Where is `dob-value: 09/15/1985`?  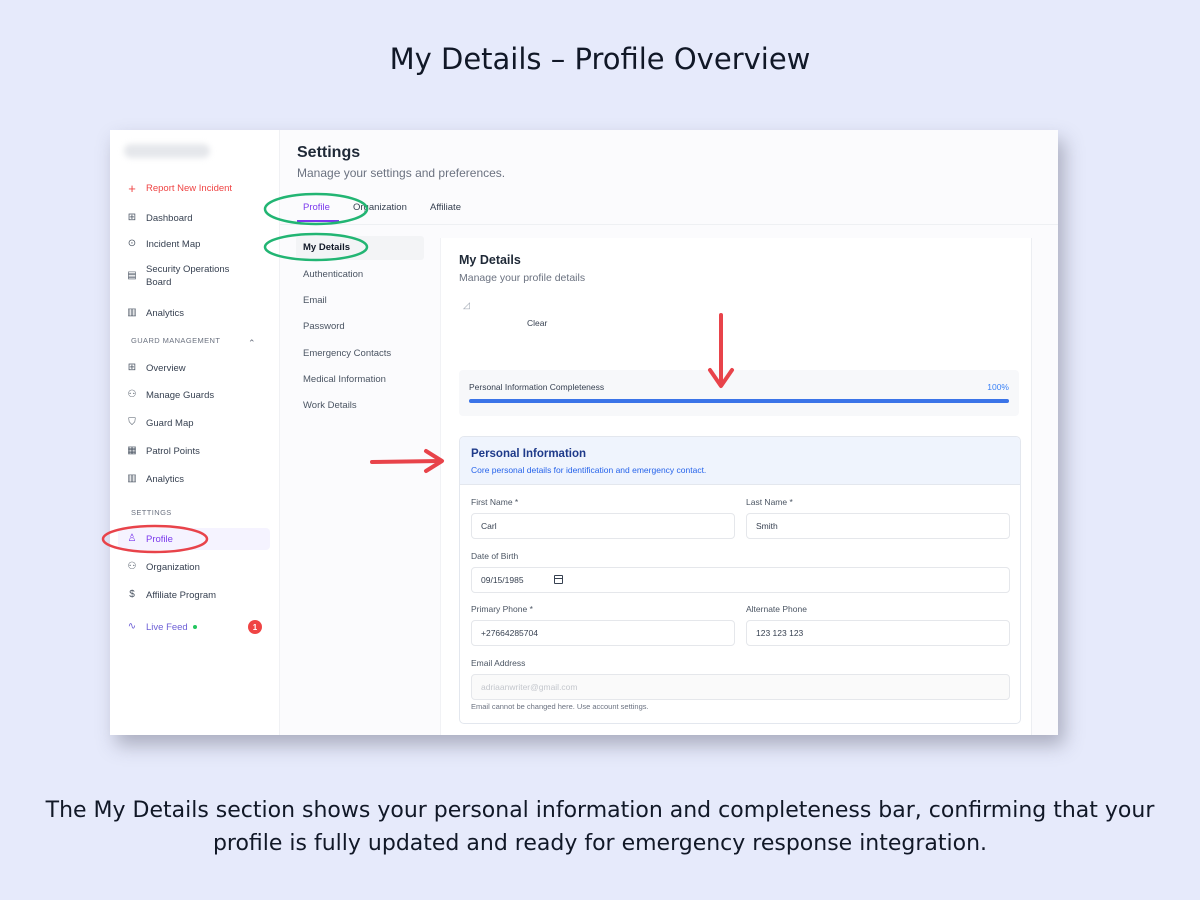
dob-value: 09/15/1985 is located at coordinates (502, 580).